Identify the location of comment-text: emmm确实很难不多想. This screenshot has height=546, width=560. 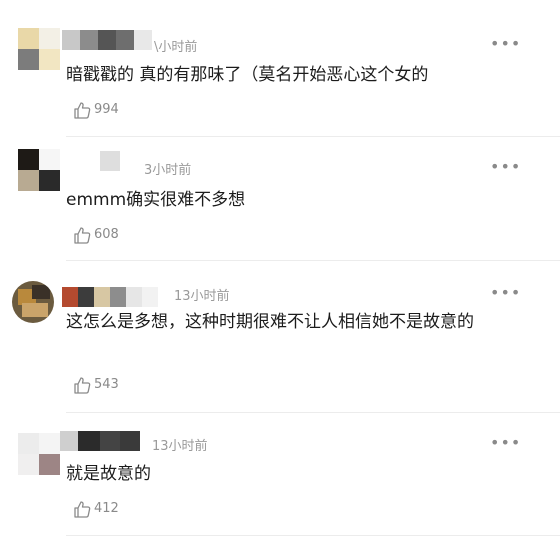
(156, 200).